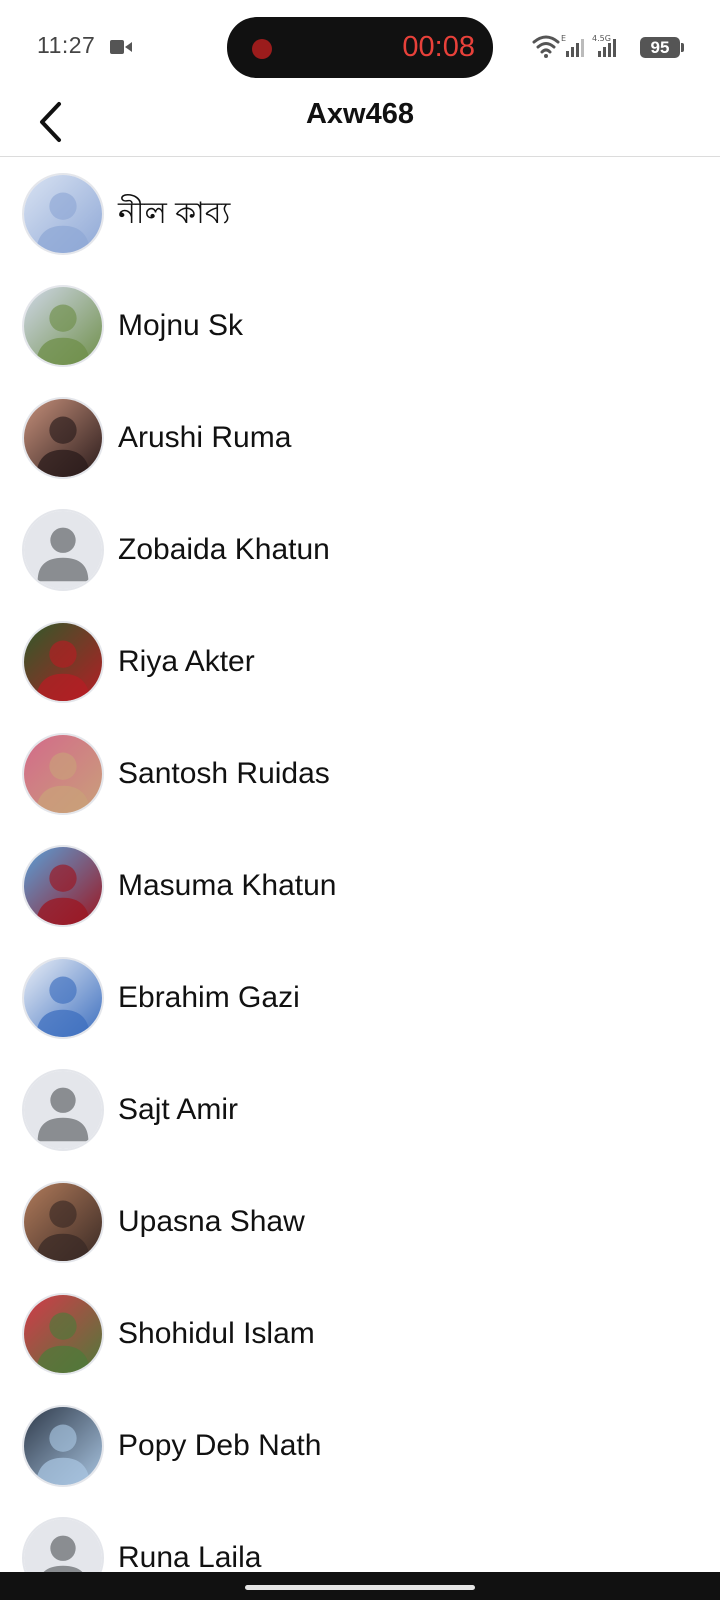  I want to click on contact-name: Riya Akter, so click(186, 661).